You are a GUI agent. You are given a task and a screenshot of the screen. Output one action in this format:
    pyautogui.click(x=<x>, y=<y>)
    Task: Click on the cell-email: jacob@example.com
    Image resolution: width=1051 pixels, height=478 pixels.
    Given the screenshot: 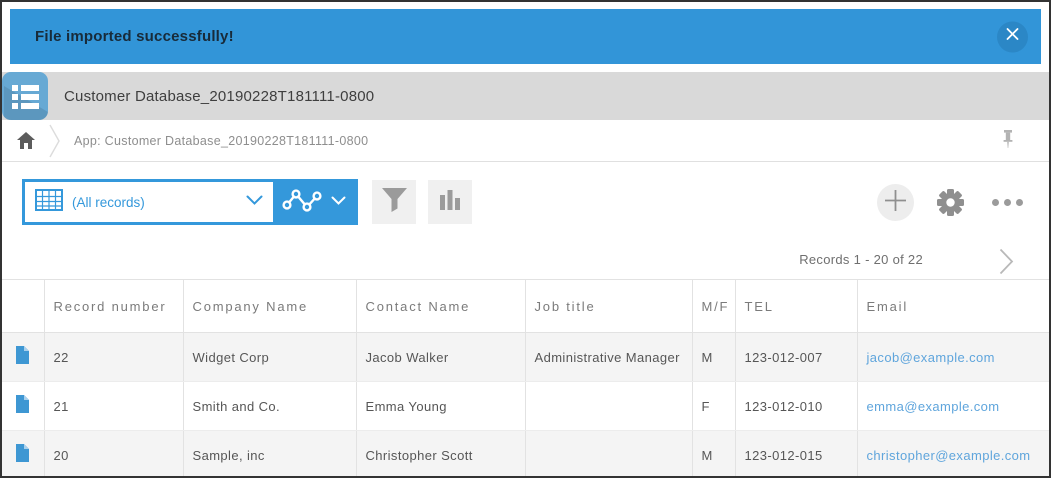 What is the action you would take?
    pyautogui.click(x=952, y=357)
    